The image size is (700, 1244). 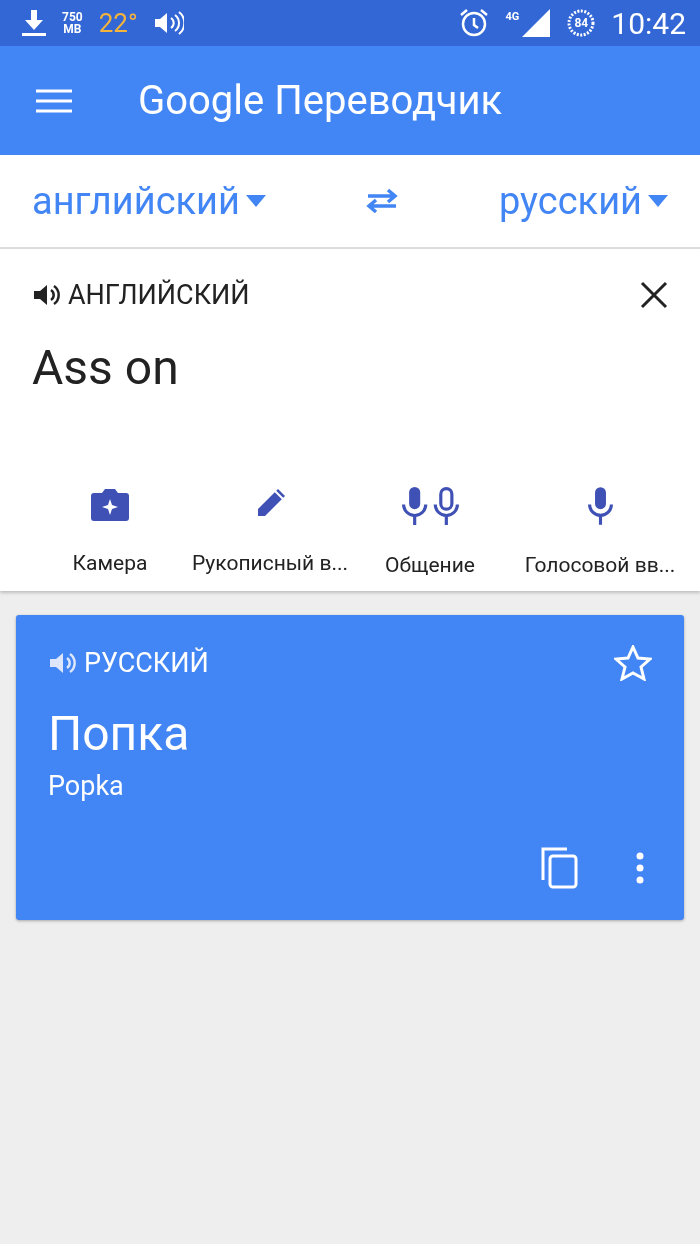 I want to click on signal-icon, so click(x=536, y=23).